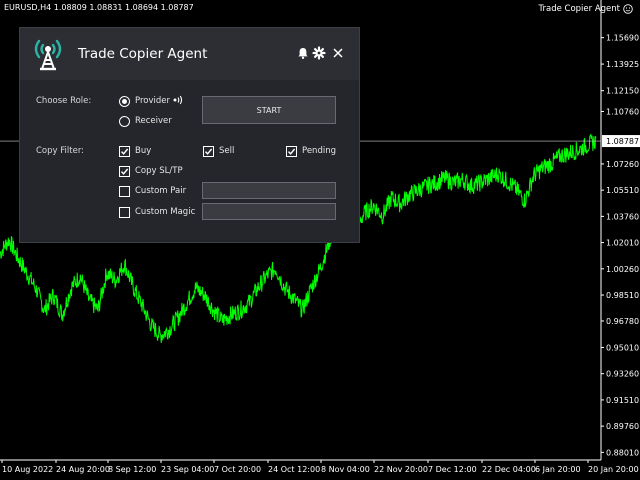  I want to click on time-tick-label: 10 Aug 2022, so click(27, 469).